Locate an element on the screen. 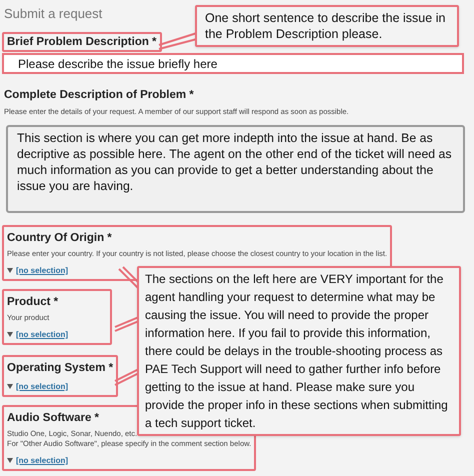  callout: One short sentence to describe the issue in the Problem Description please. is located at coordinates (327, 26).